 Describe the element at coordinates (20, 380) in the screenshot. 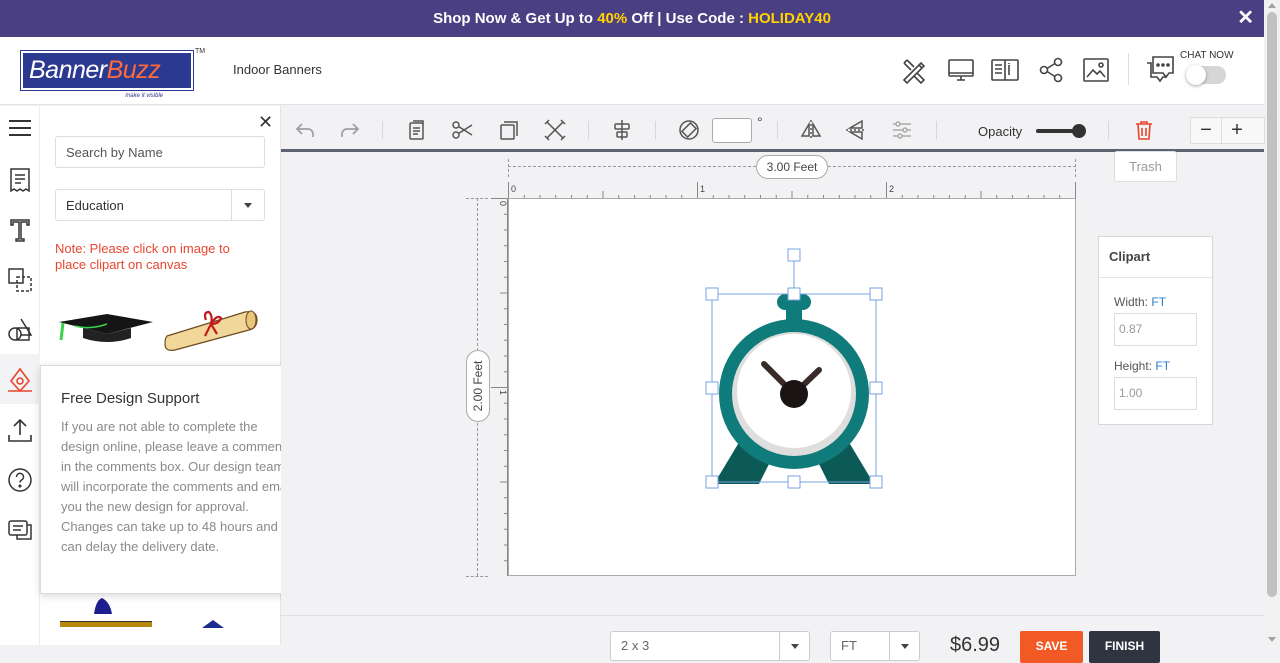

I see `clipart-icon` at that location.